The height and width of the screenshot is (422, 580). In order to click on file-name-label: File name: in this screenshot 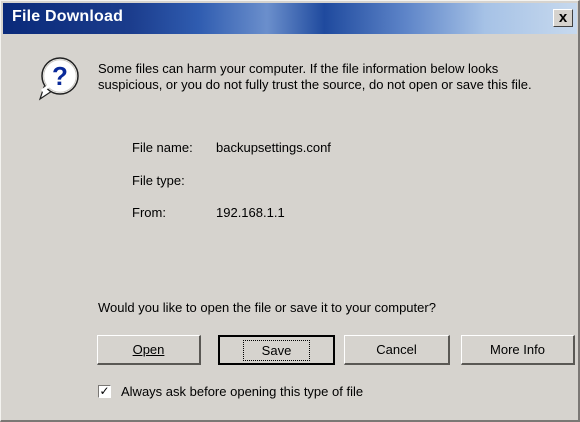, I will do `click(162, 147)`.